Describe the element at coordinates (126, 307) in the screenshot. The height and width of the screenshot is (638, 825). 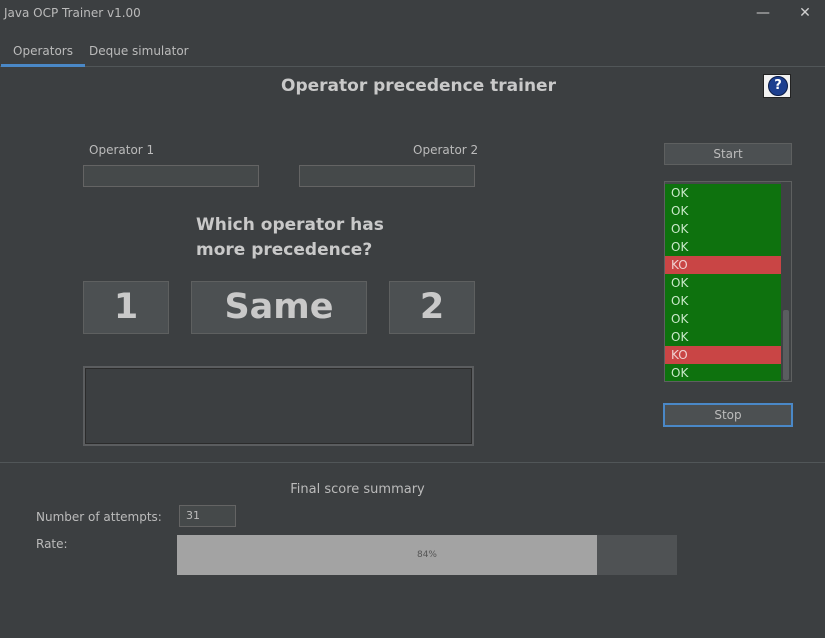
I see `answer-1-button: 1` at that location.